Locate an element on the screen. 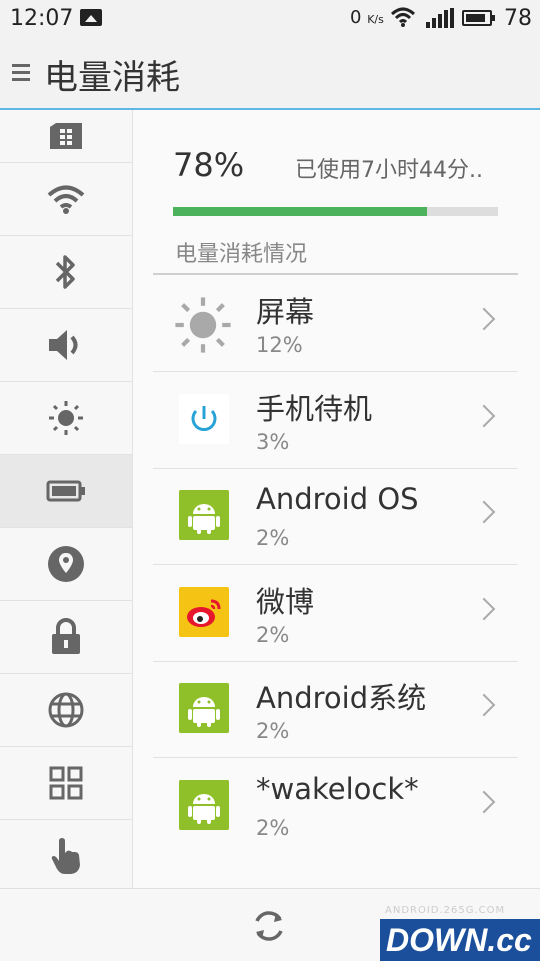 The height and width of the screenshot is (961, 540). usage-item-name: 屏幕 is located at coordinates (285, 312).